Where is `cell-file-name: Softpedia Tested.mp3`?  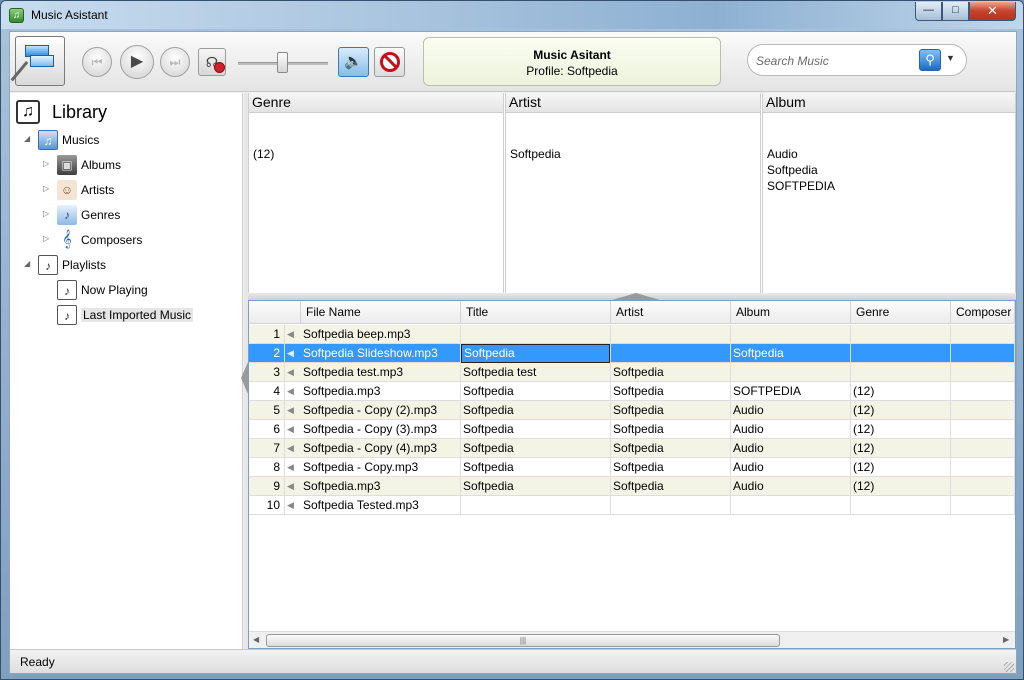 cell-file-name: Softpedia Tested.mp3 is located at coordinates (381, 505).